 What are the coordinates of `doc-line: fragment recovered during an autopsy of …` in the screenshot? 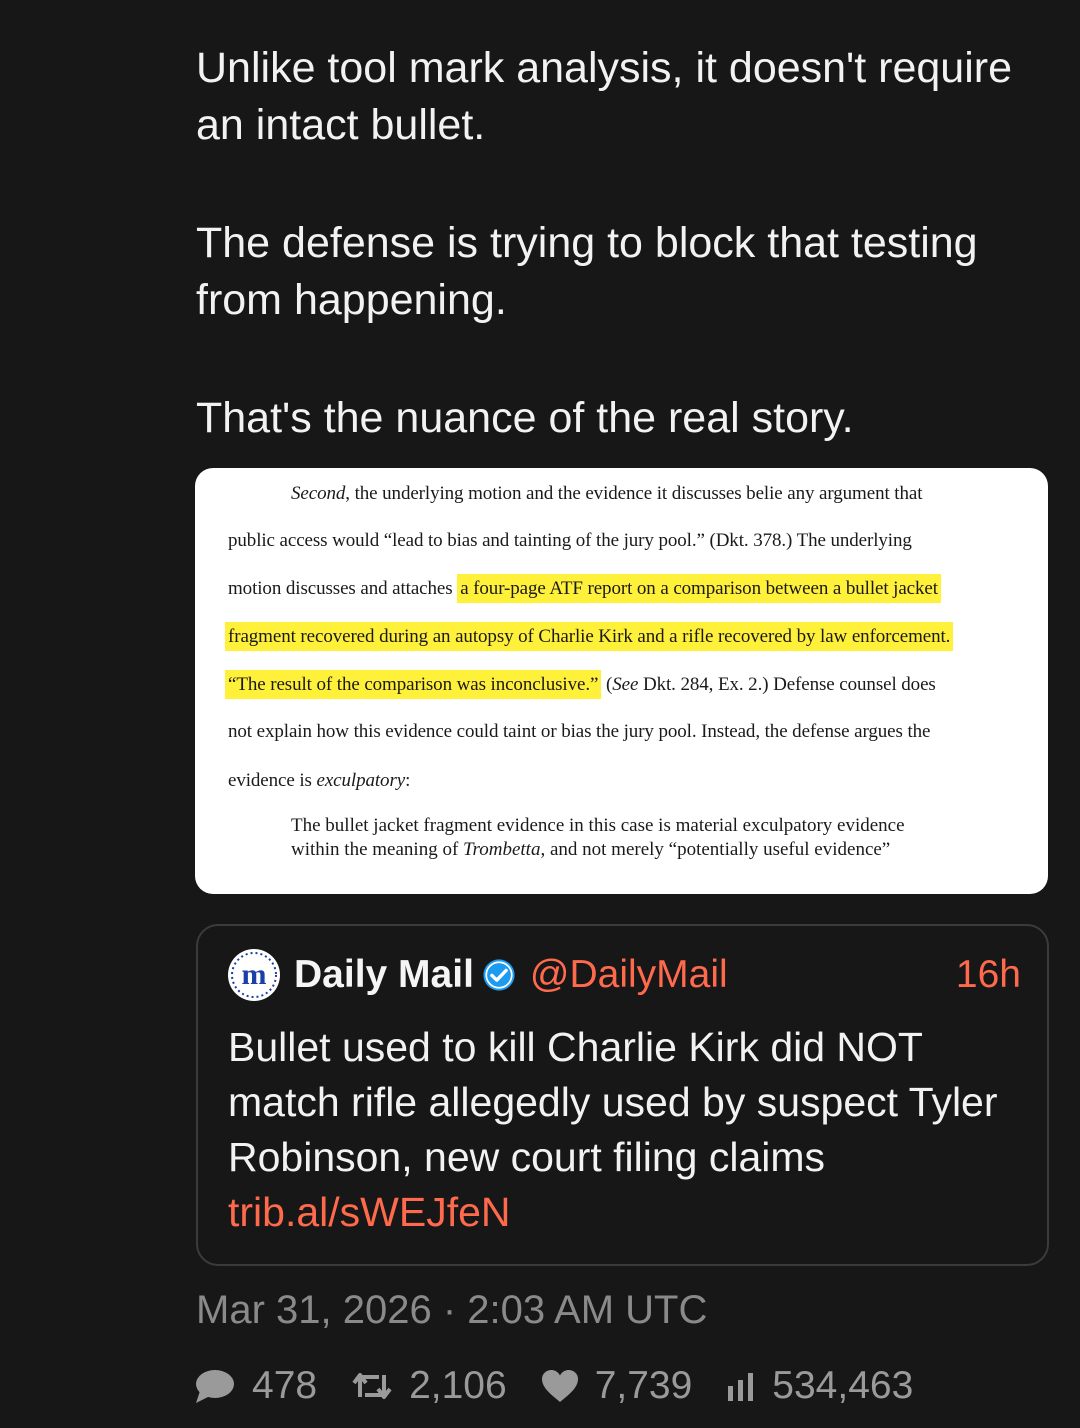 It's located at (589, 636).